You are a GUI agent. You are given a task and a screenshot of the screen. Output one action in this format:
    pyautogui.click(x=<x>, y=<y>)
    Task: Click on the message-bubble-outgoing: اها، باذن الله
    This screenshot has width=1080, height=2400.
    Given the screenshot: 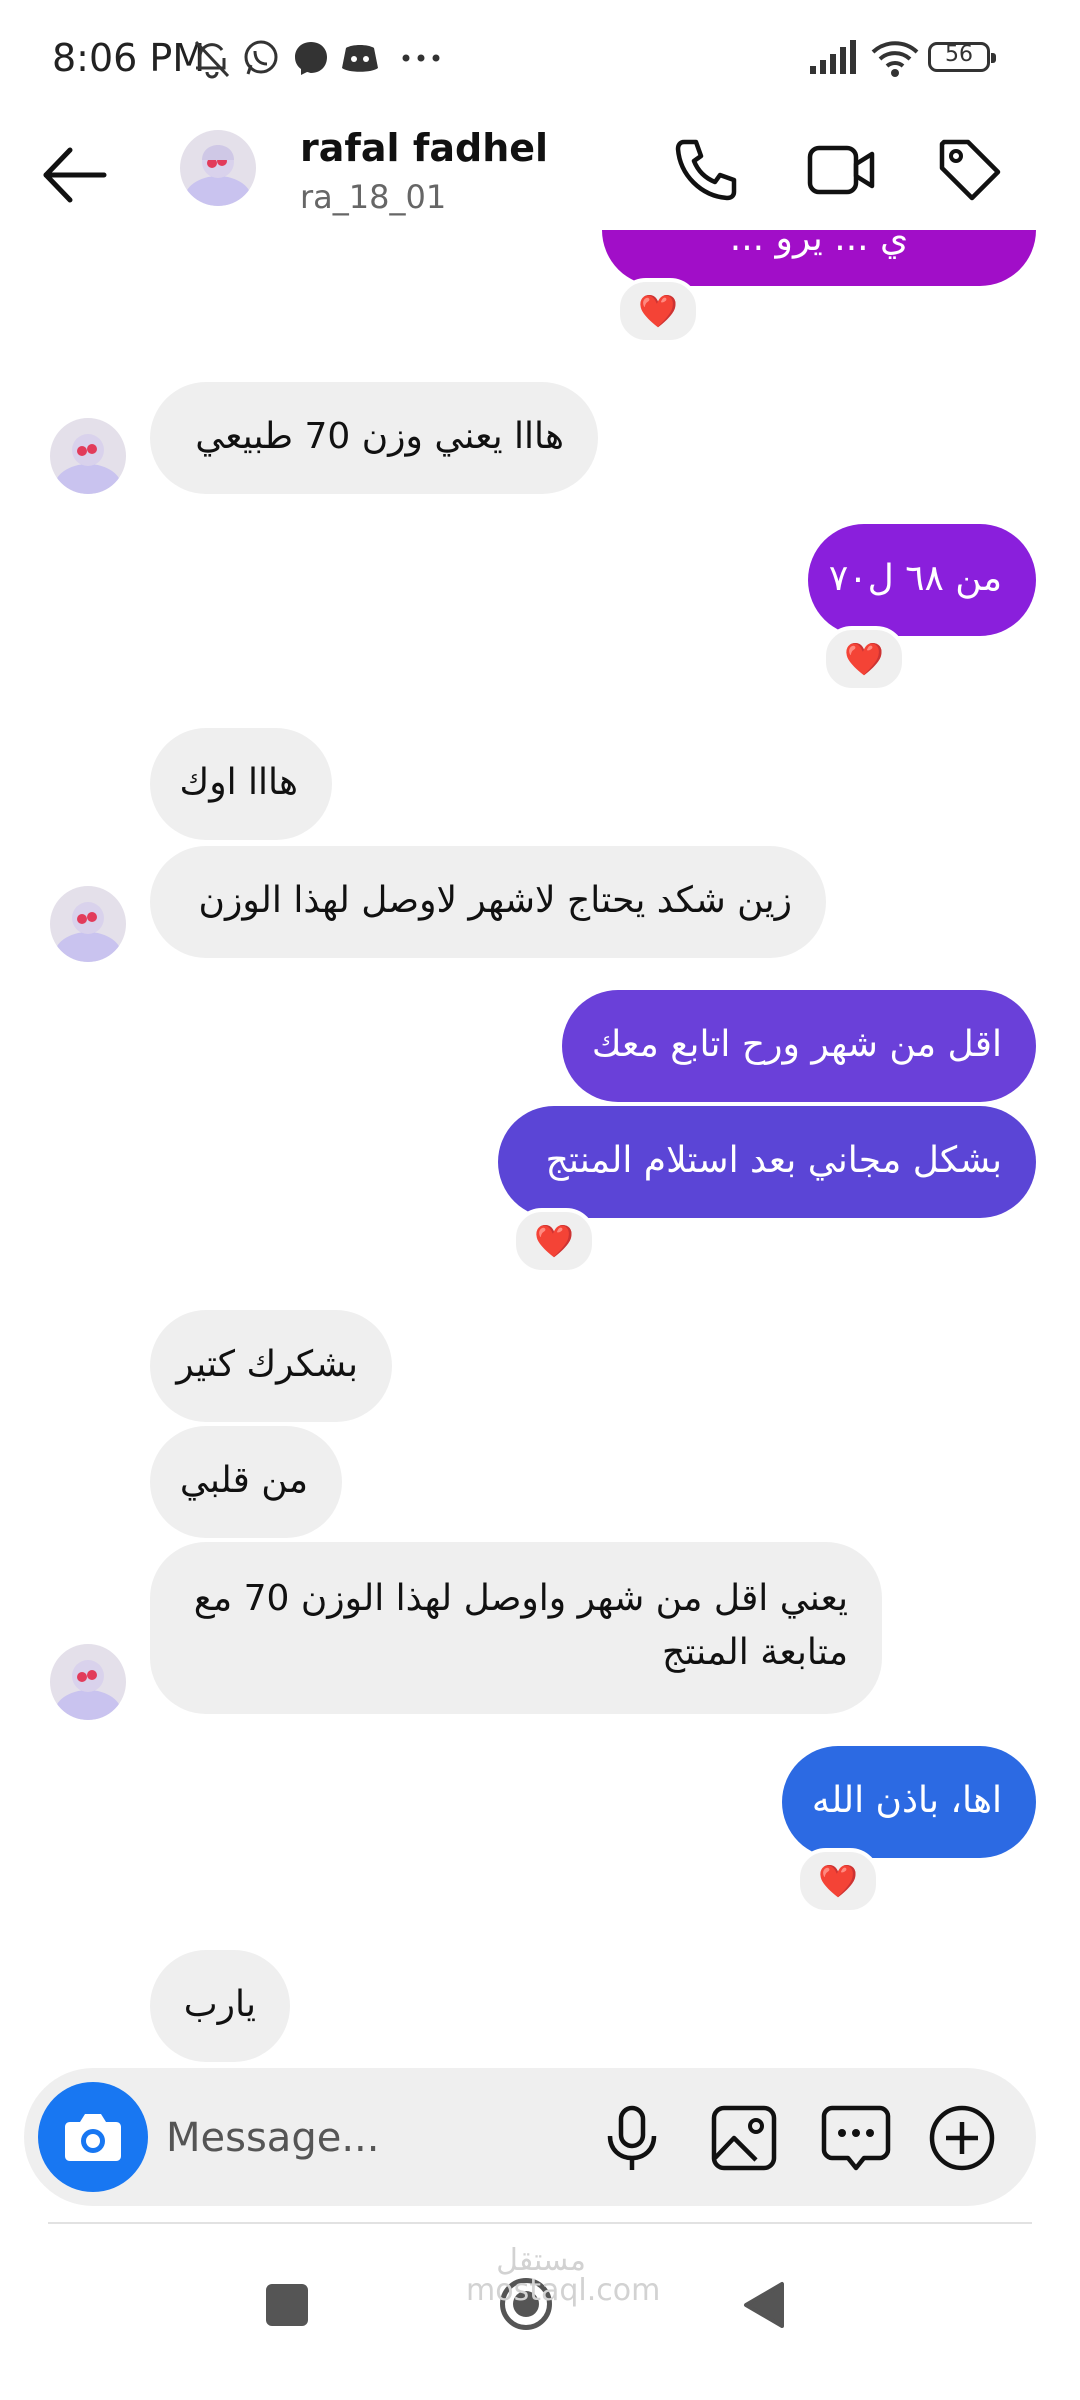 What is the action you would take?
    pyautogui.click(x=909, y=1802)
    